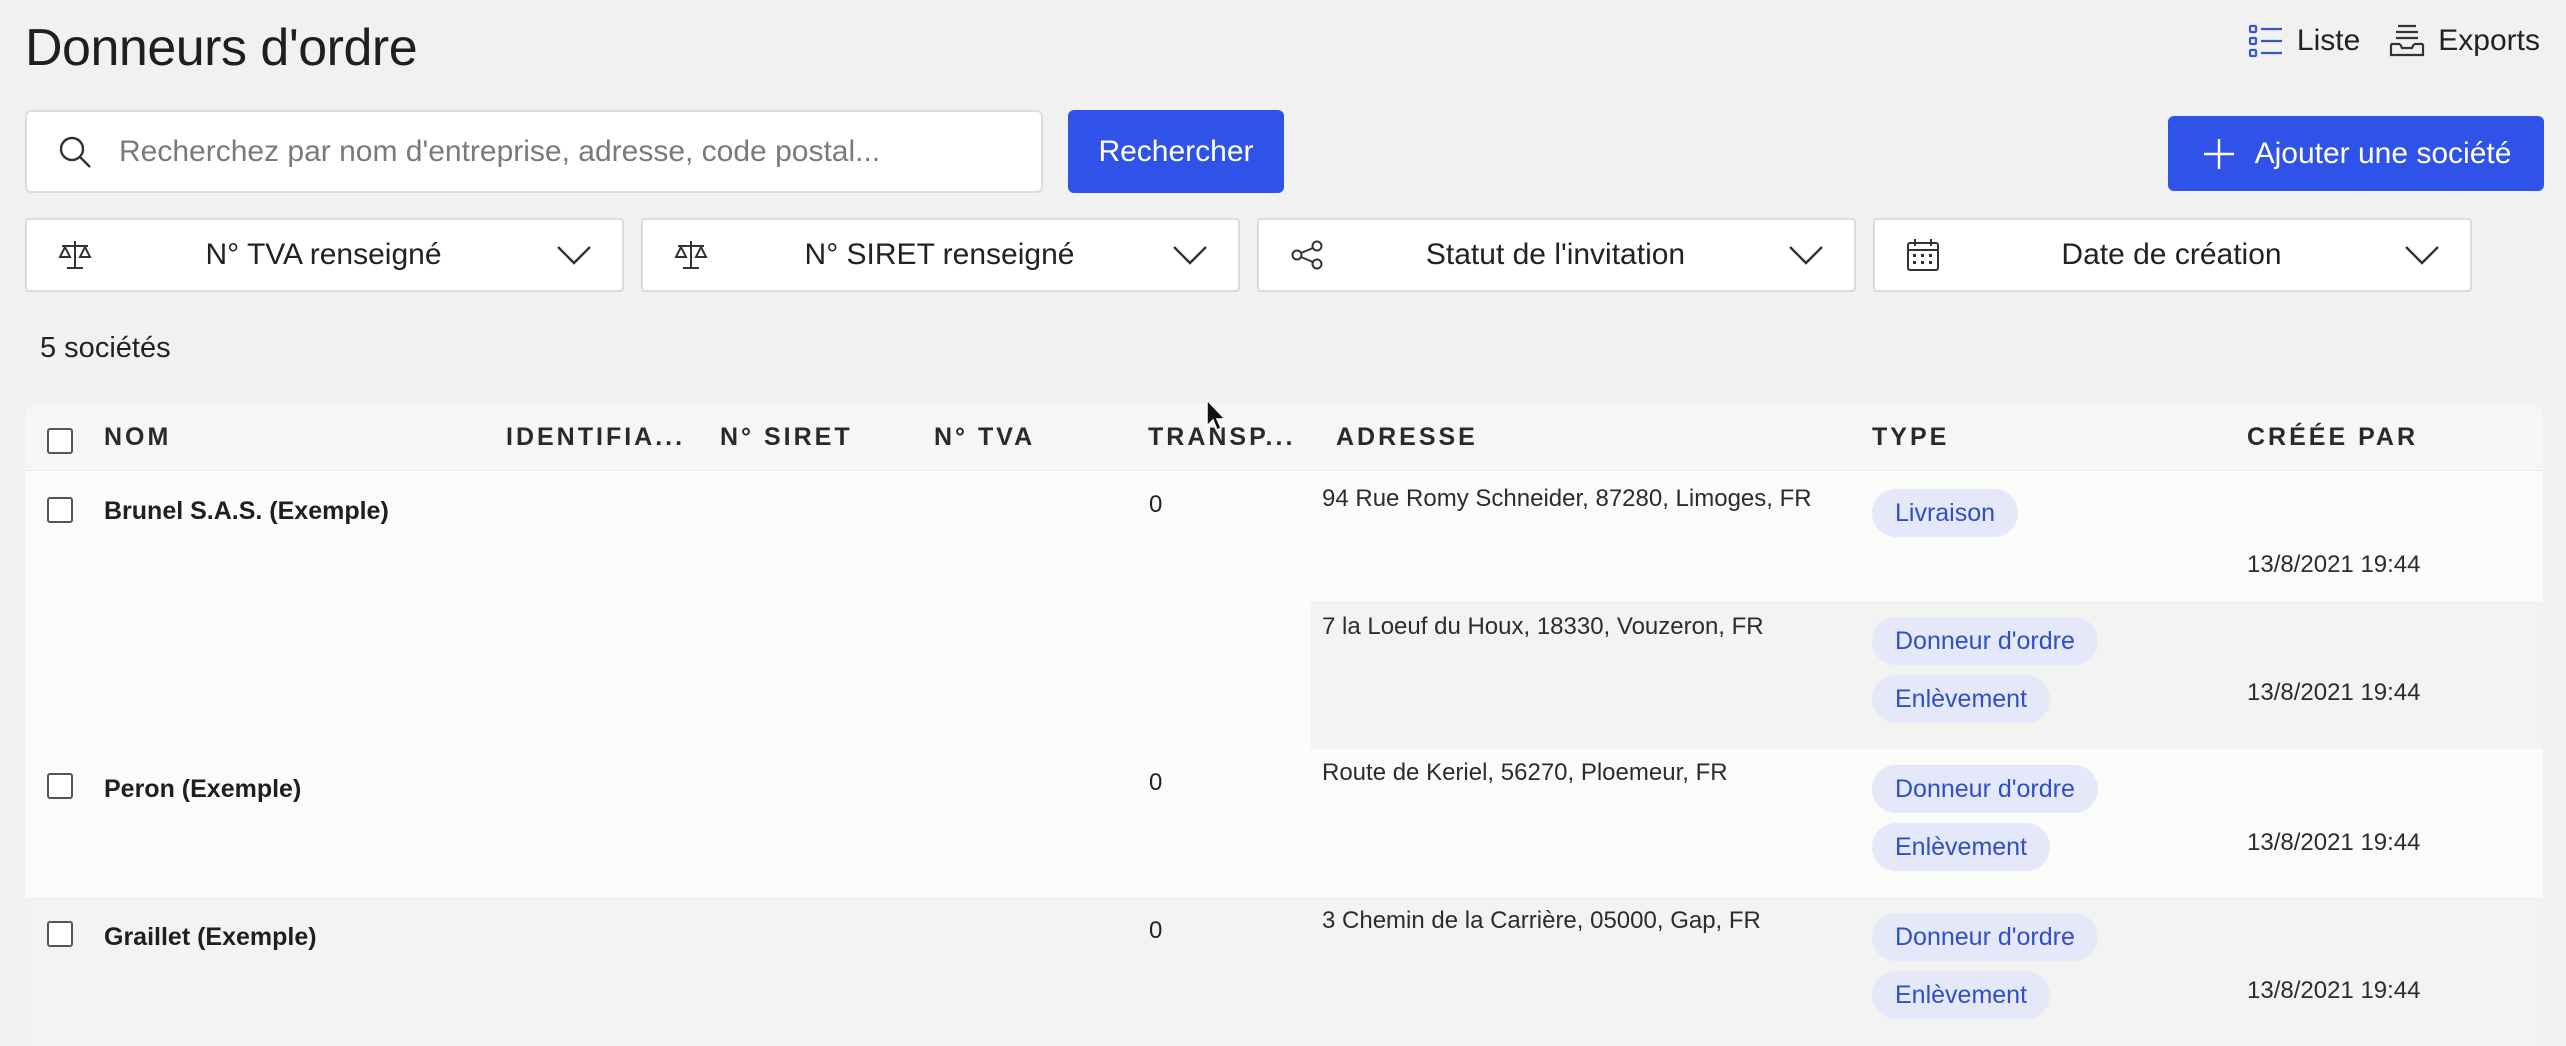  What do you see at coordinates (1407, 437) in the screenshot?
I see `column-header-address: ADRESSE` at bounding box center [1407, 437].